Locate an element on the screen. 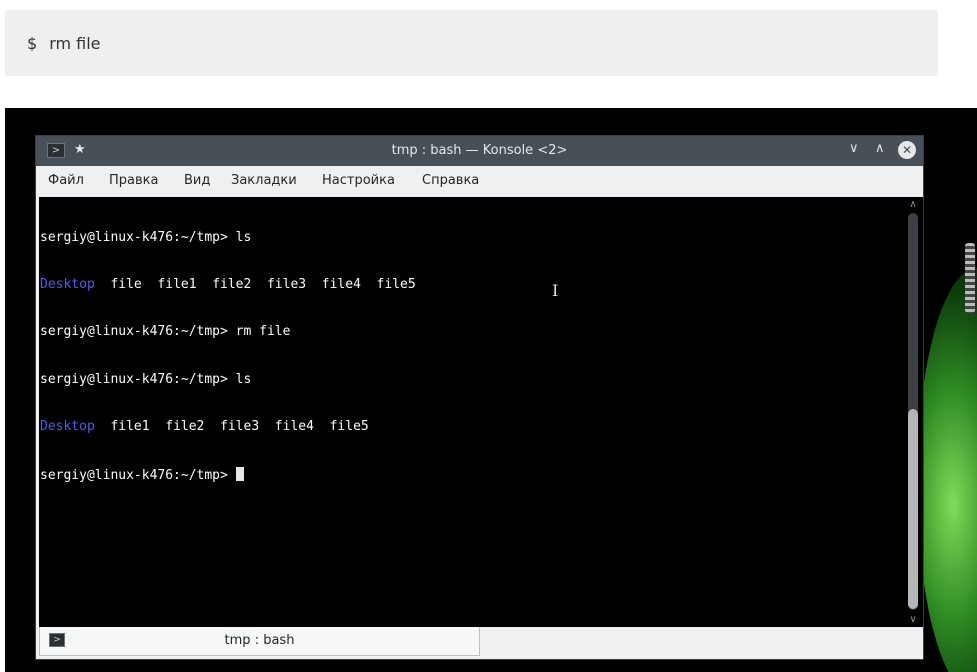  minimize-icon: ∨ is located at coordinates (854, 148).